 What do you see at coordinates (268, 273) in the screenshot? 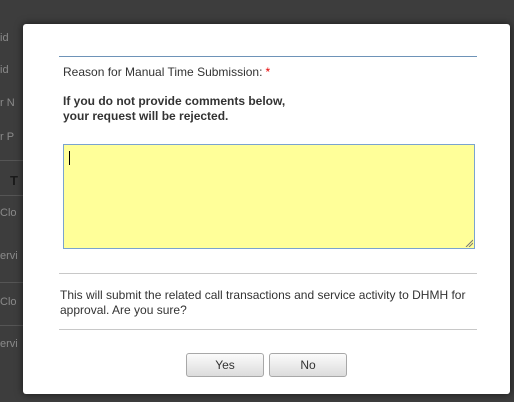
I see `section-divider` at bounding box center [268, 273].